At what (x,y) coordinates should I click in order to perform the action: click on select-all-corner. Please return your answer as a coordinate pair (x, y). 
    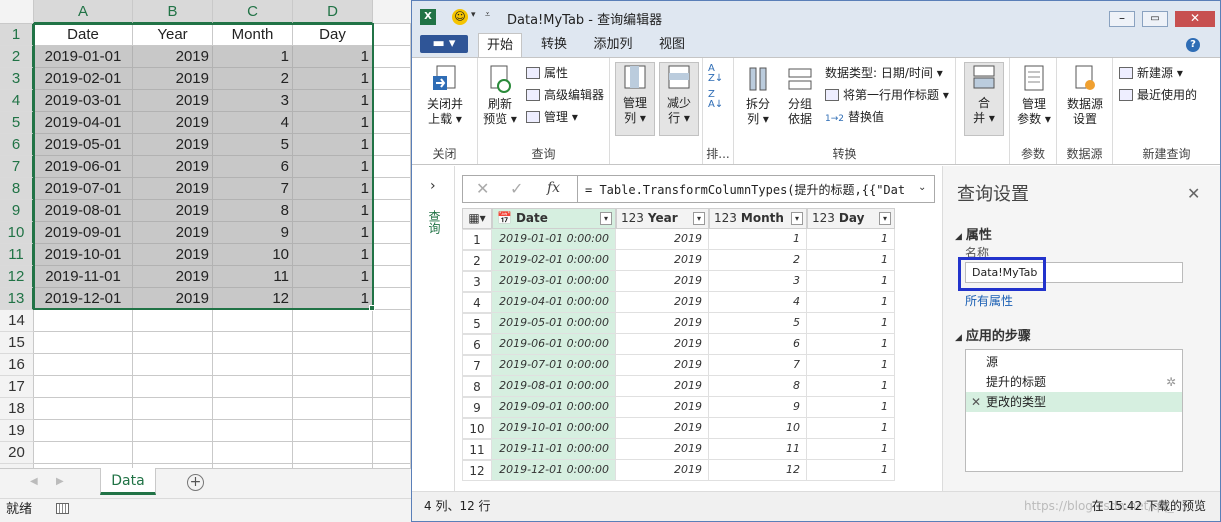
    Looking at the image, I should click on (17, 12).